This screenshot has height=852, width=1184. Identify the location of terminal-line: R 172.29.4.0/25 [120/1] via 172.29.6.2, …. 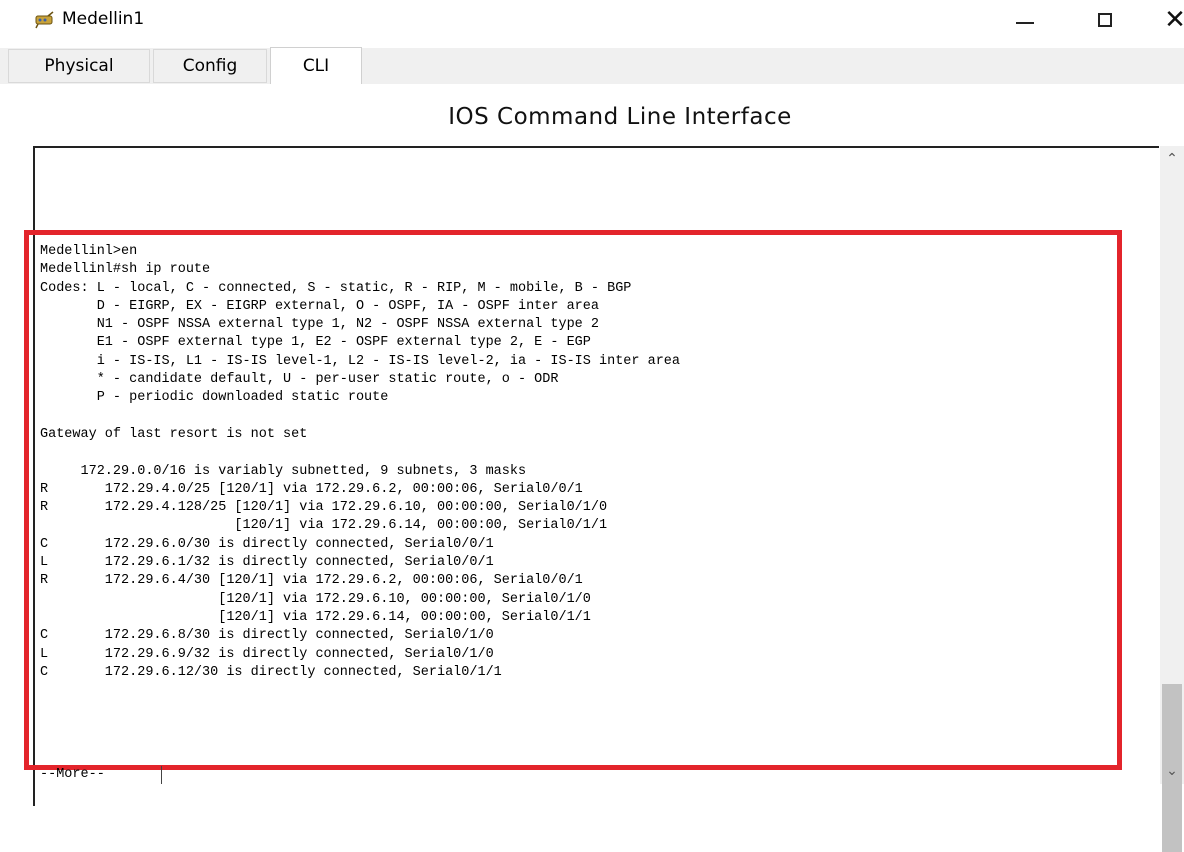
(311, 489).